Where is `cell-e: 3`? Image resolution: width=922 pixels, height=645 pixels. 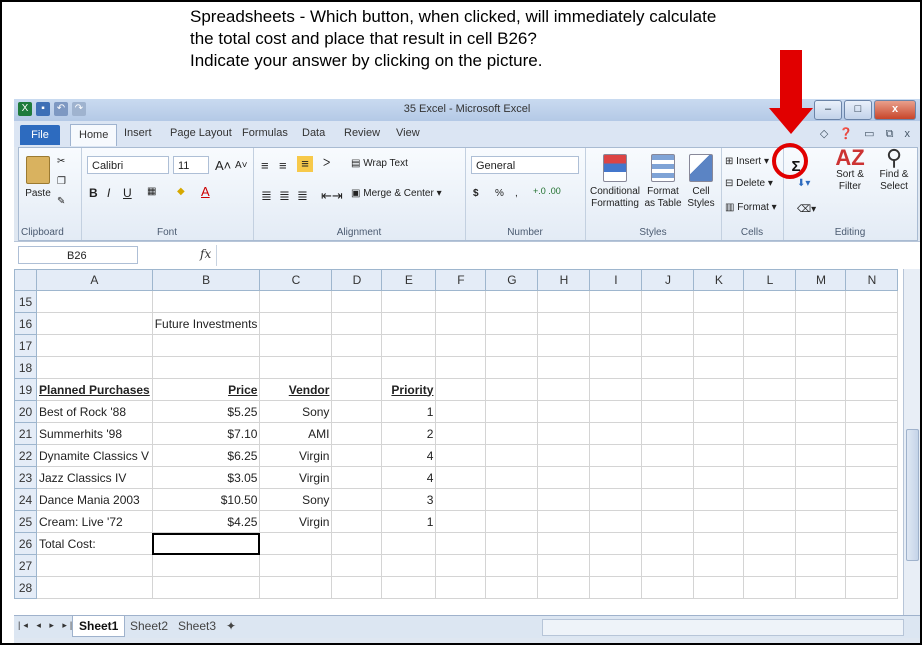 cell-e: 3 is located at coordinates (409, 499).